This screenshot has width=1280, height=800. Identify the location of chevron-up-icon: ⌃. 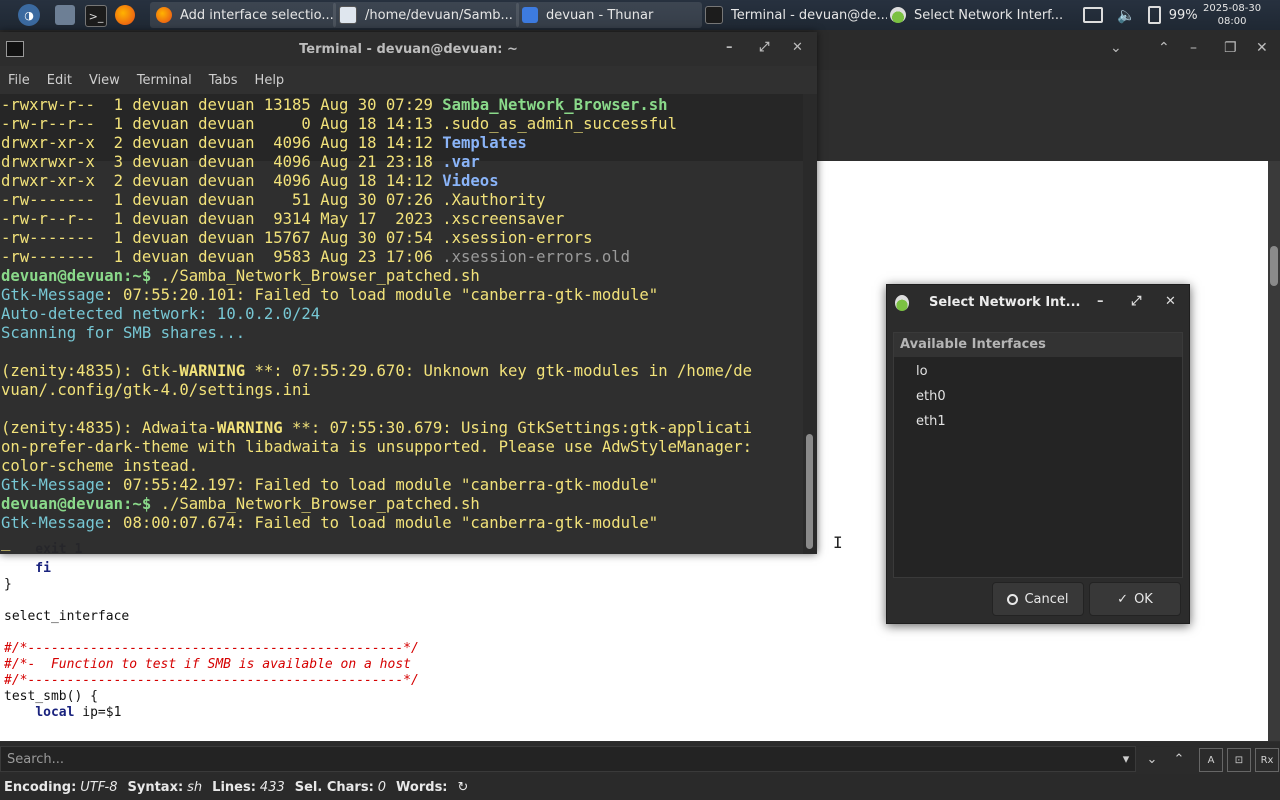
(1164, 48).